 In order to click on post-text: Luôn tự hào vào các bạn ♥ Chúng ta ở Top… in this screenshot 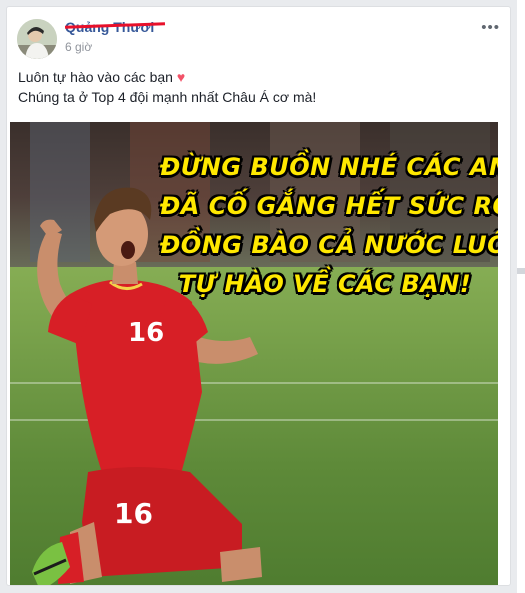, I will do `click(167, 87)`.